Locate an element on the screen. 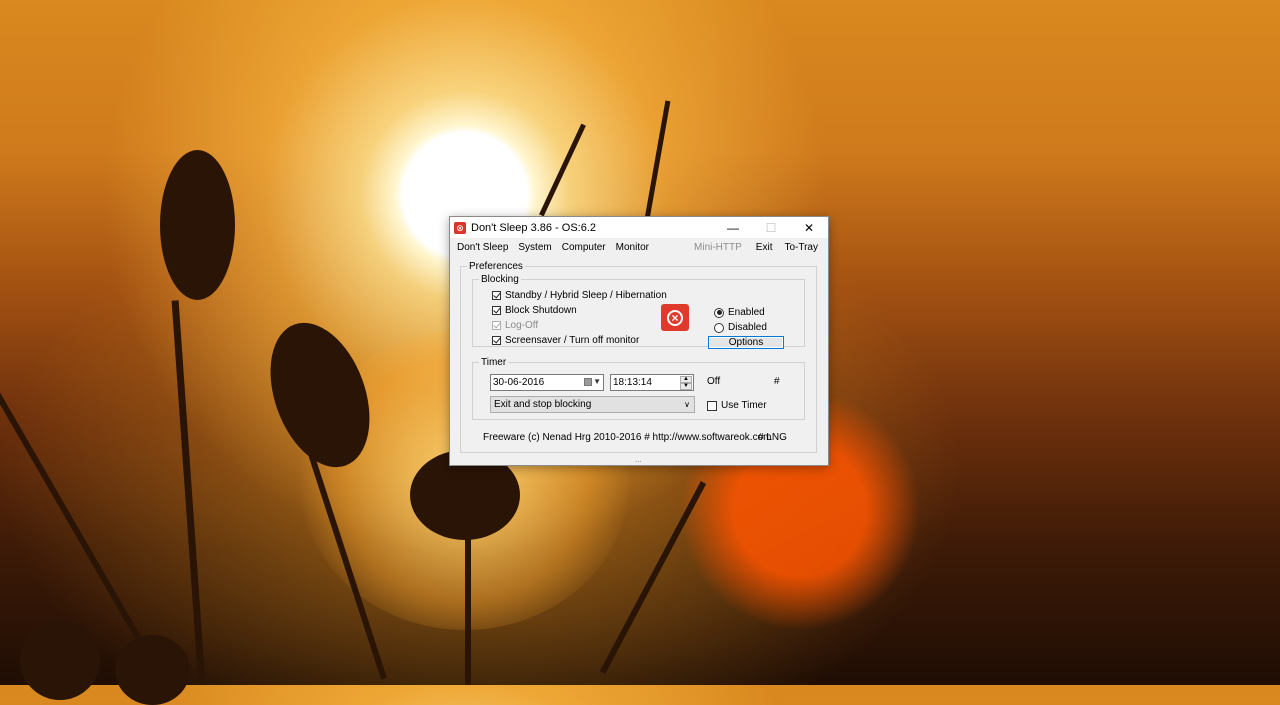 The width and height of the screenshot is (1280, 705). title-bar: ⊗ Don't Sleep 3.86 - OS:6.2 — ☐ ✕ is located at coordinates (639, 227).